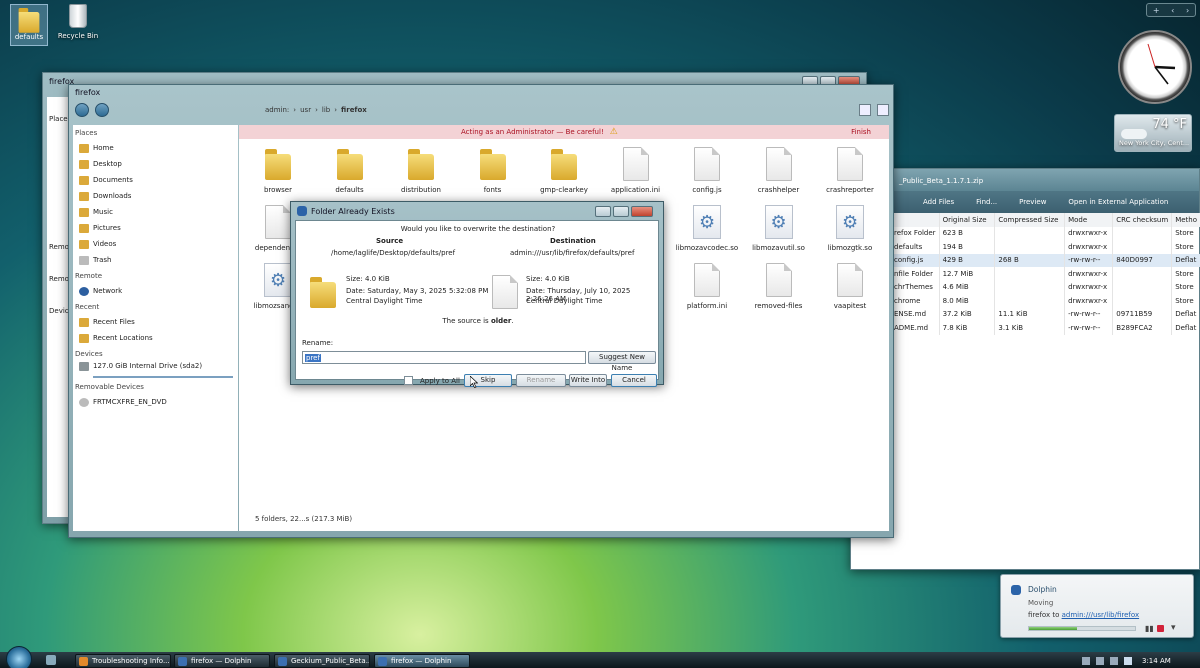 The image size is (1200, 668). I want to click on desktop-icon-defaults: defaults, so click(29, 25).